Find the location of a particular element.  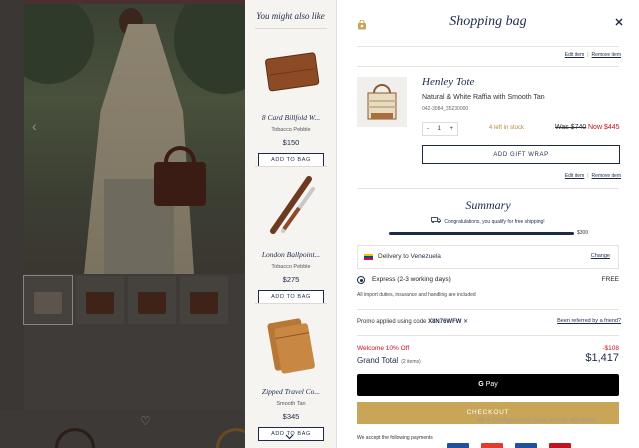

remove-promo-icon: ✕ is located at coordinates (465, 322).